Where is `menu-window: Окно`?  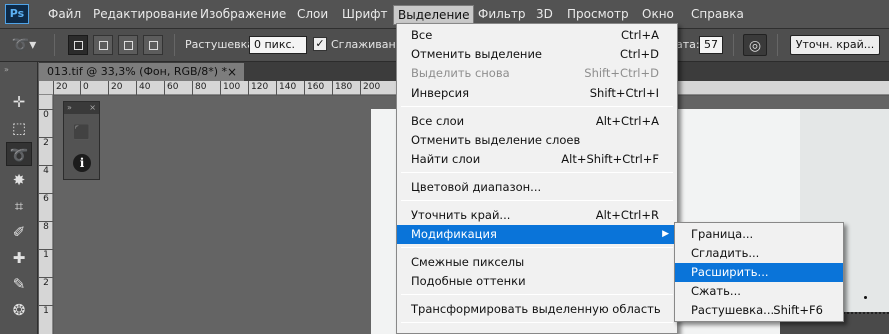 menu-window: Окно is located at coordinates (658, 15).